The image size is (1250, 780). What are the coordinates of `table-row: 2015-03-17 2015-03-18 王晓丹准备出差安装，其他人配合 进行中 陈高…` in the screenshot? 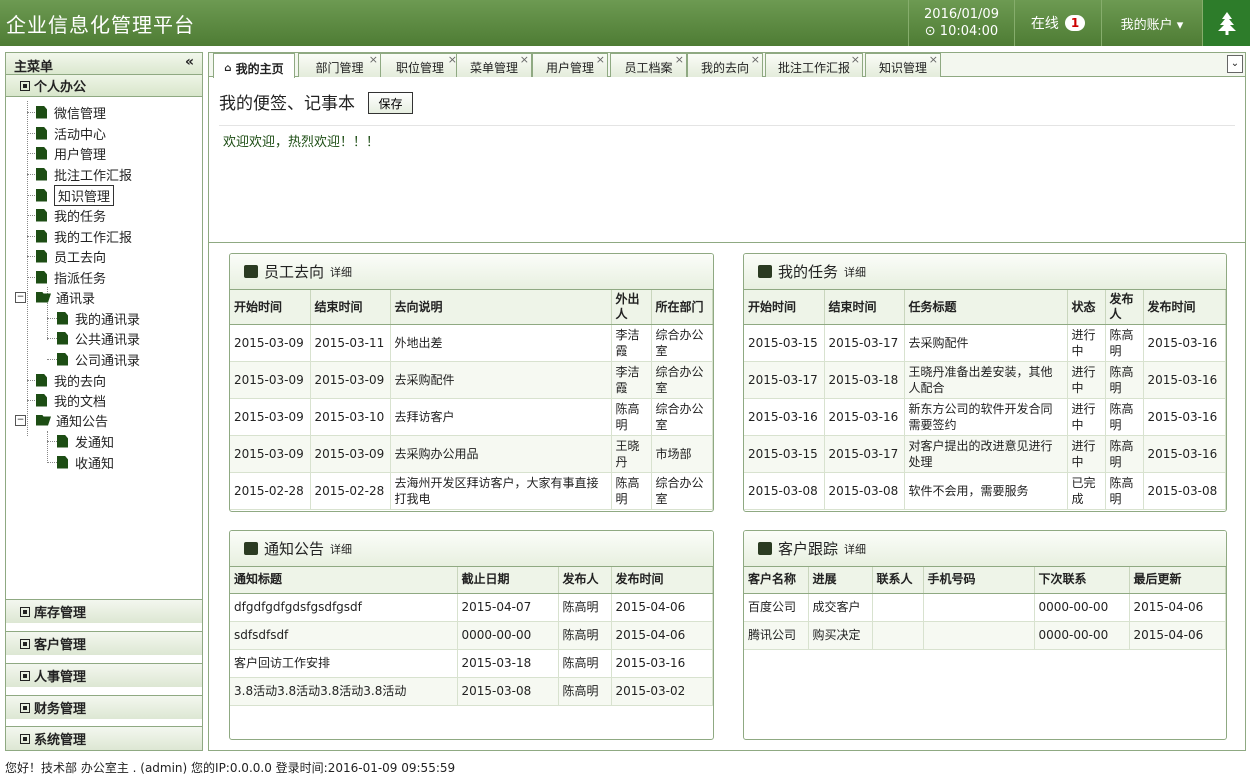 It's located at (985, 380).